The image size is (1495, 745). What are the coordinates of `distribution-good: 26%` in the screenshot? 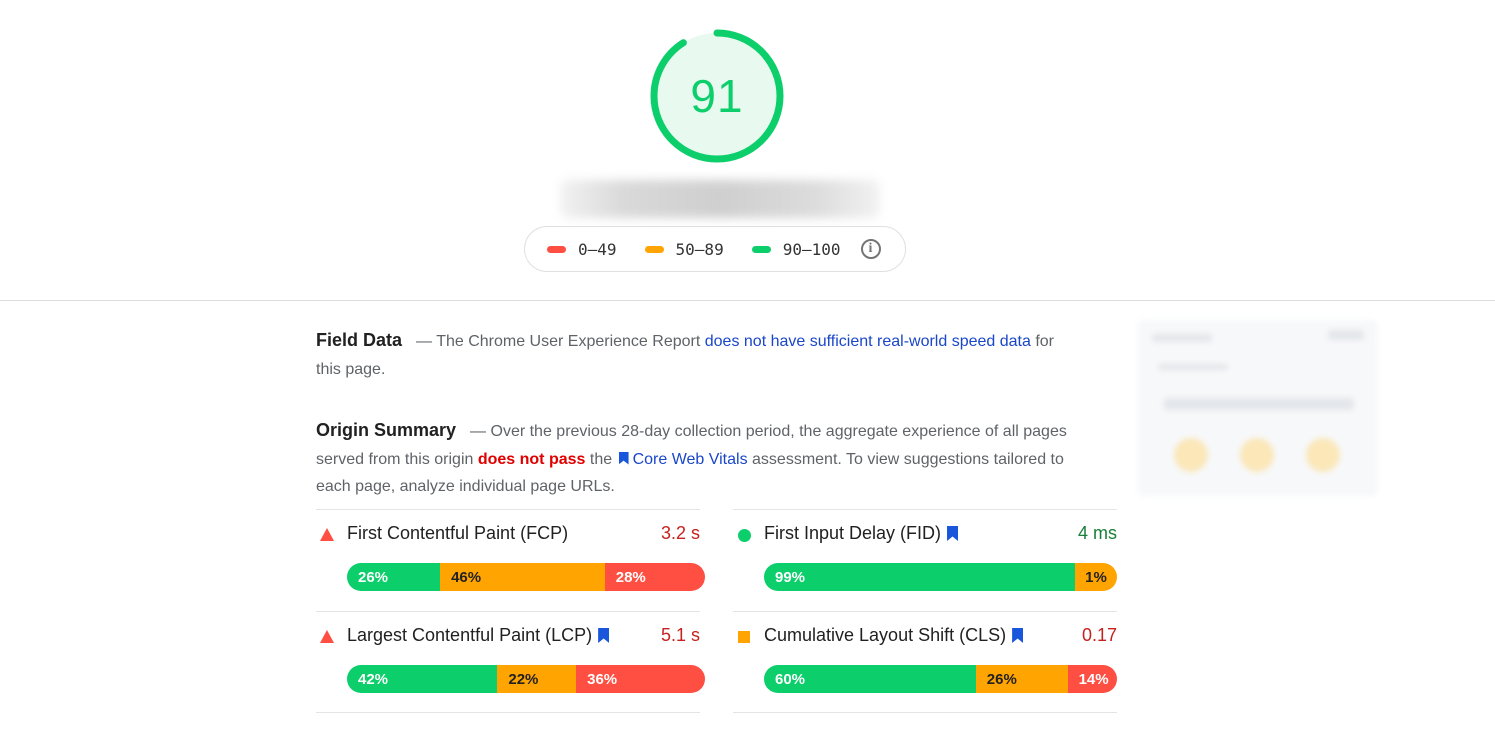 It's located at (394, 577).